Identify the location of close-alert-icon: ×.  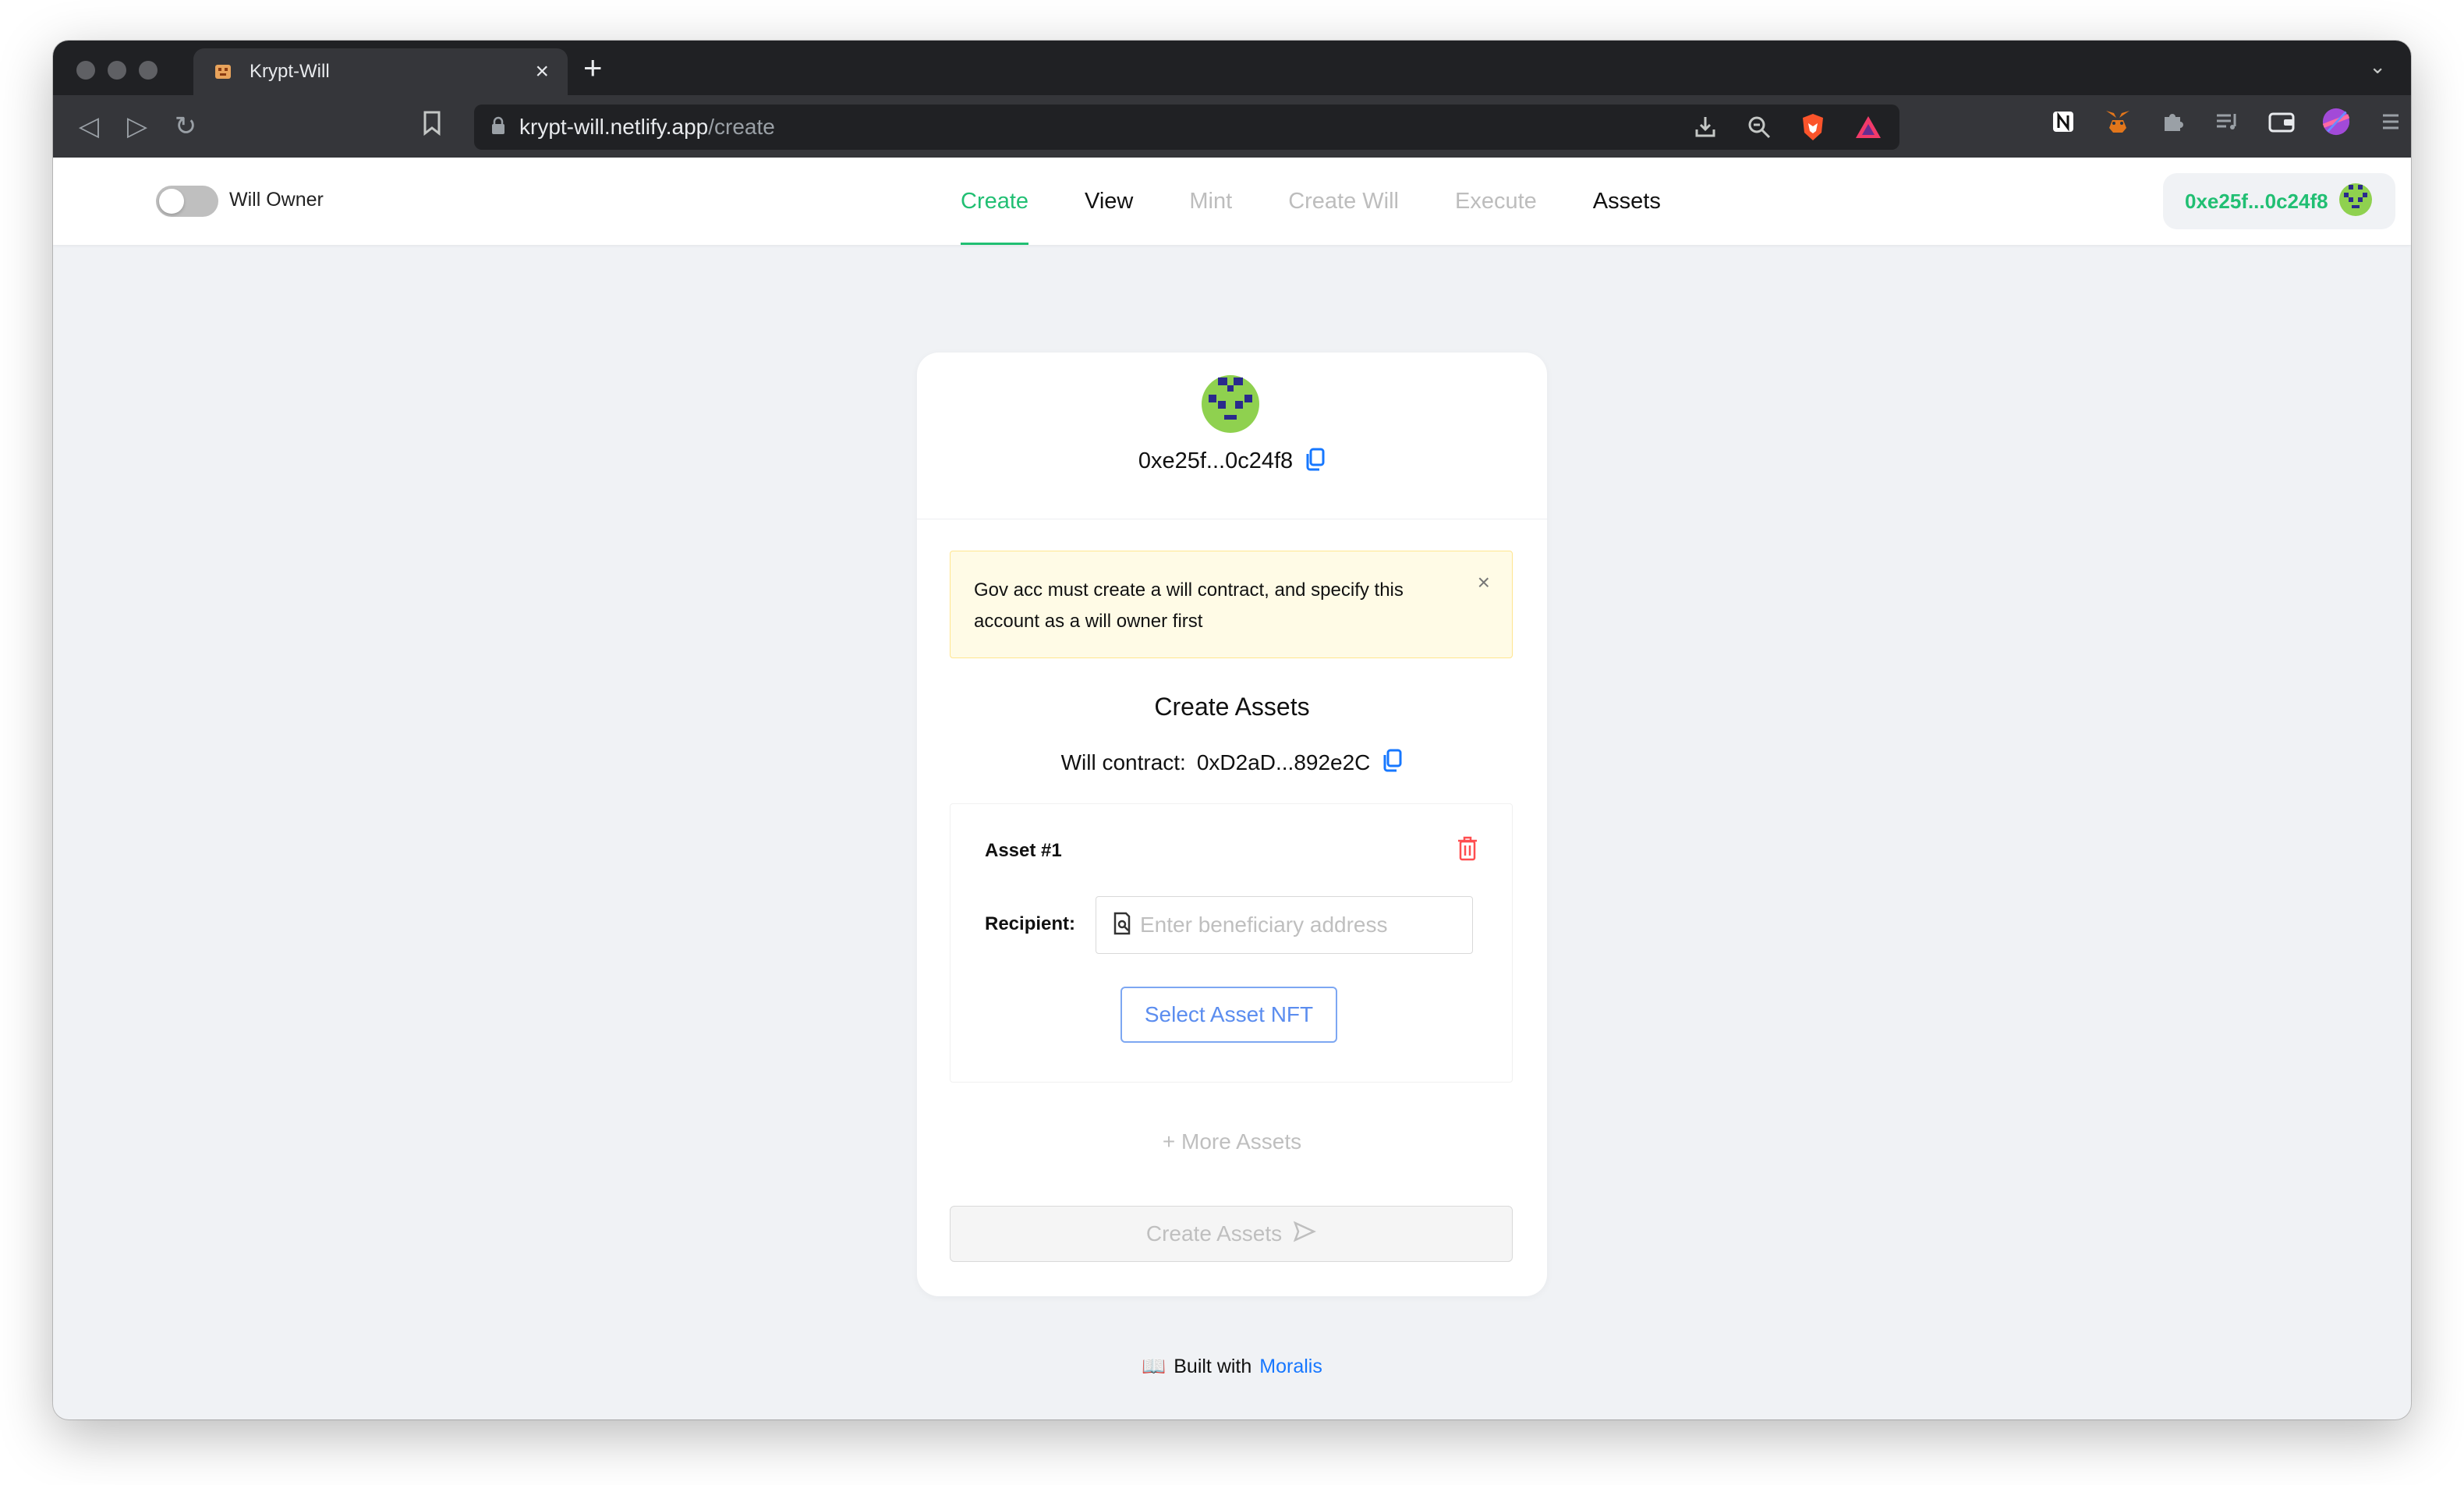
(1484, 582).